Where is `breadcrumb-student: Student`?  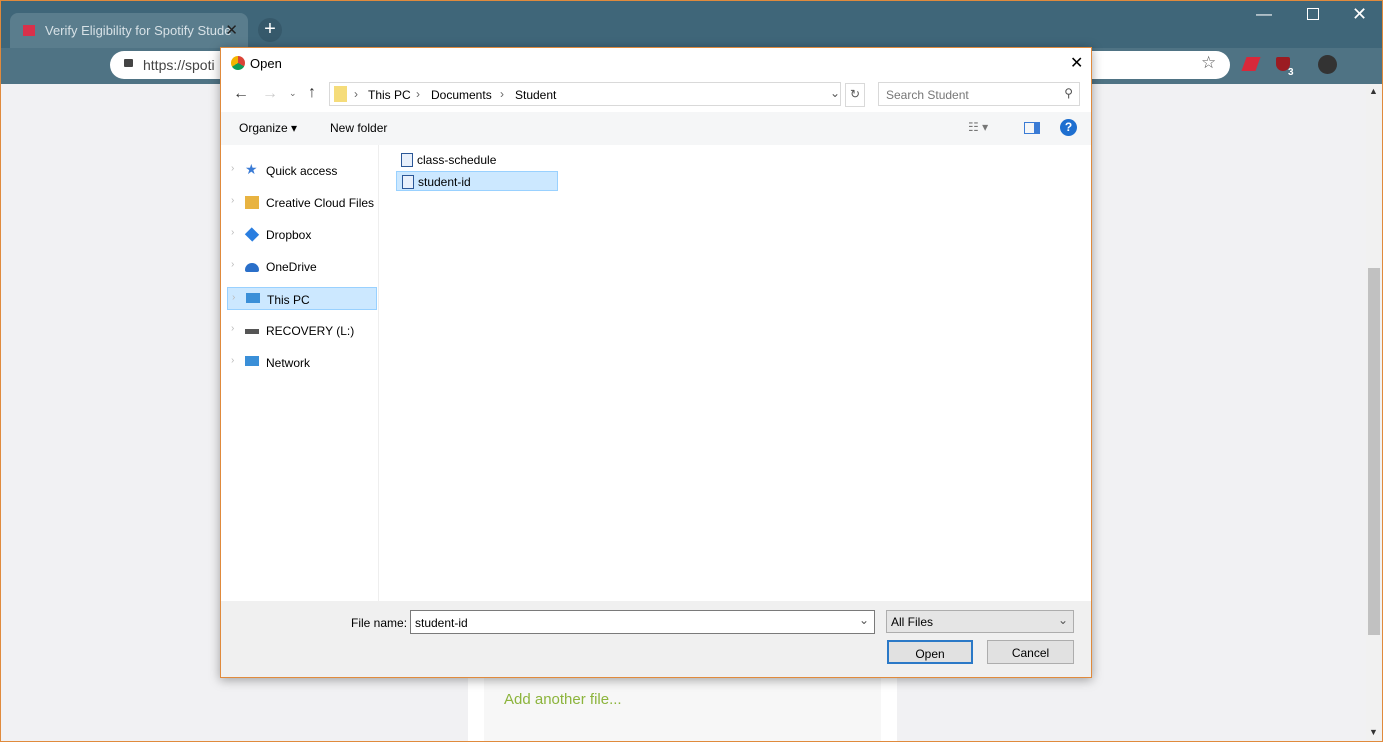
breadcrumb-student: Student is located at coordinates (535, 95).